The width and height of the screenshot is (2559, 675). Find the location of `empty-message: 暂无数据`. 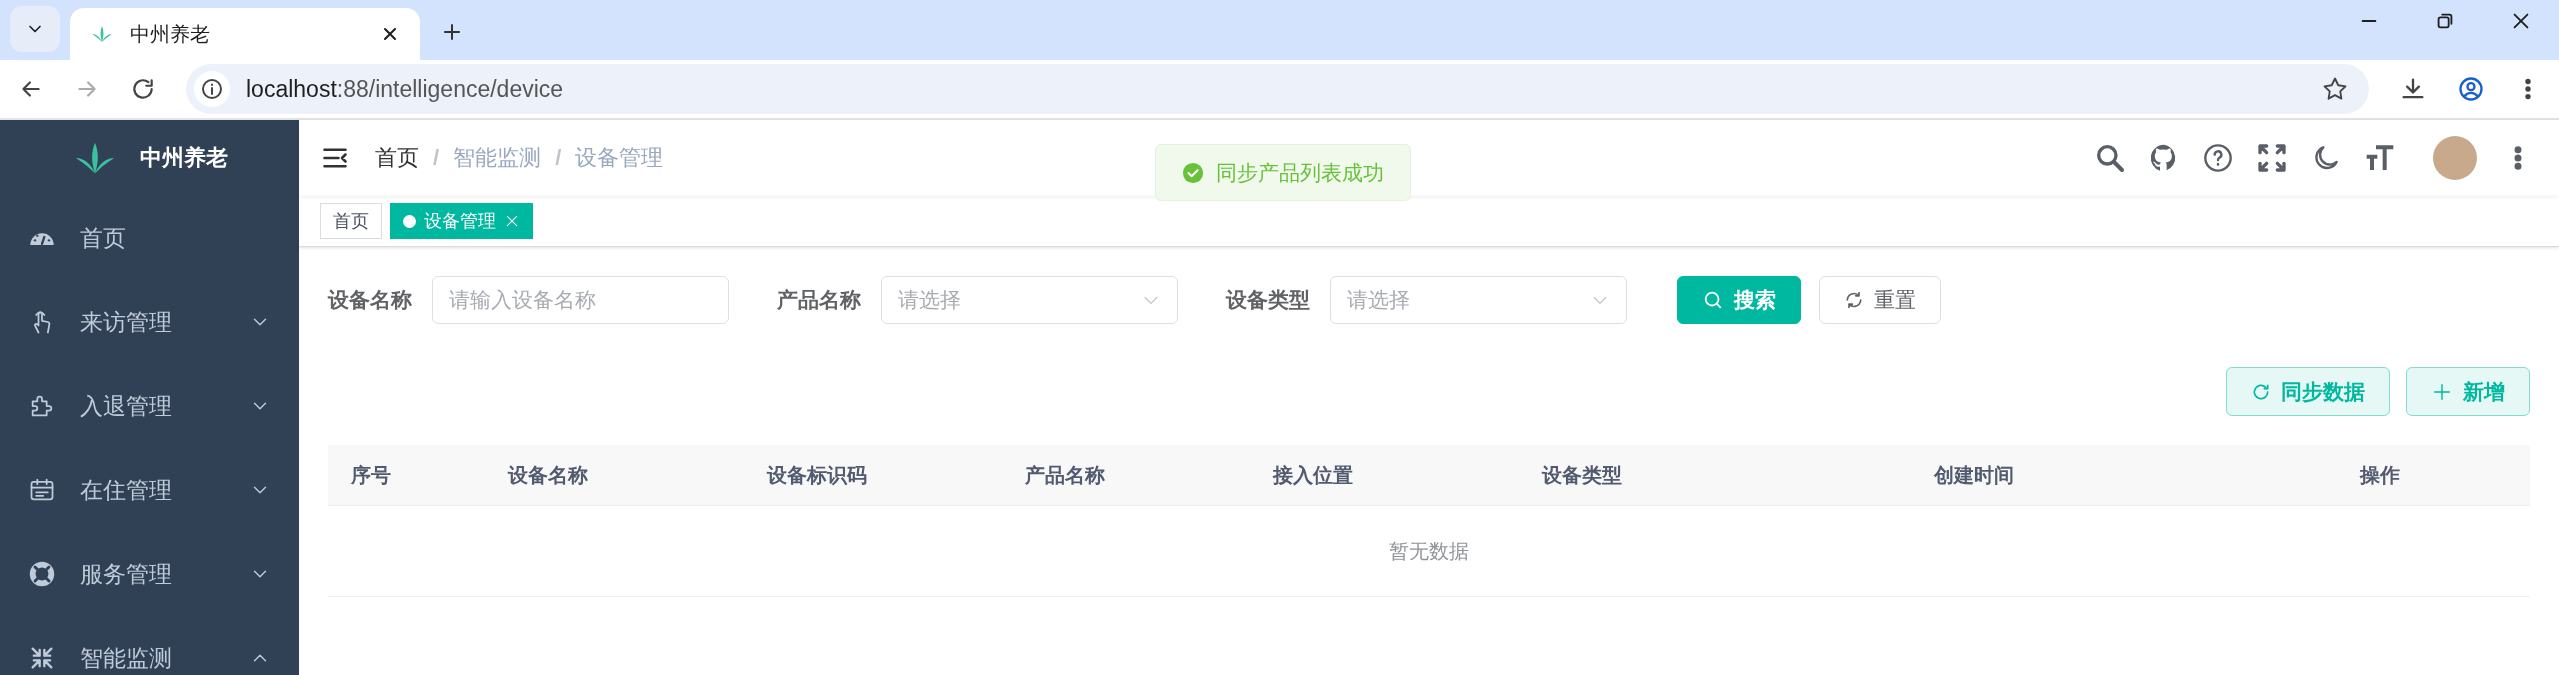

empty-message: 暂无数据 is located at coordinates (1429, 551).